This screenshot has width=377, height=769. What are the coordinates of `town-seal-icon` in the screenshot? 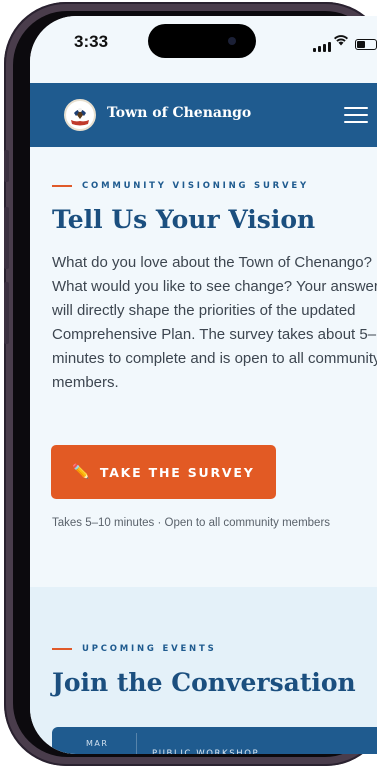 It's located at (80, 115).